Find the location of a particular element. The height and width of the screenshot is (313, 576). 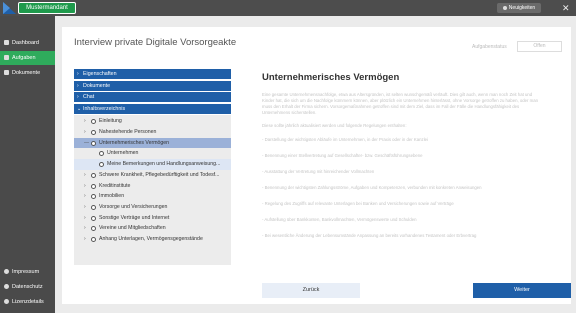

tree-item-immobilien: › Immobilien is located at coordinates (152, 196).